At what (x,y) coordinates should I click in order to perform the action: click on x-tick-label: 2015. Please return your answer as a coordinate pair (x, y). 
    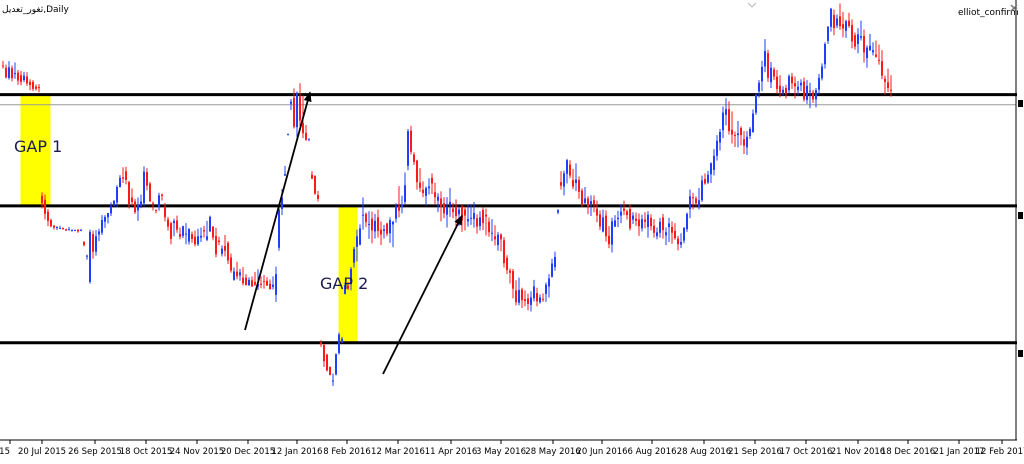
    Looking at the image, I should click on (5, 452).